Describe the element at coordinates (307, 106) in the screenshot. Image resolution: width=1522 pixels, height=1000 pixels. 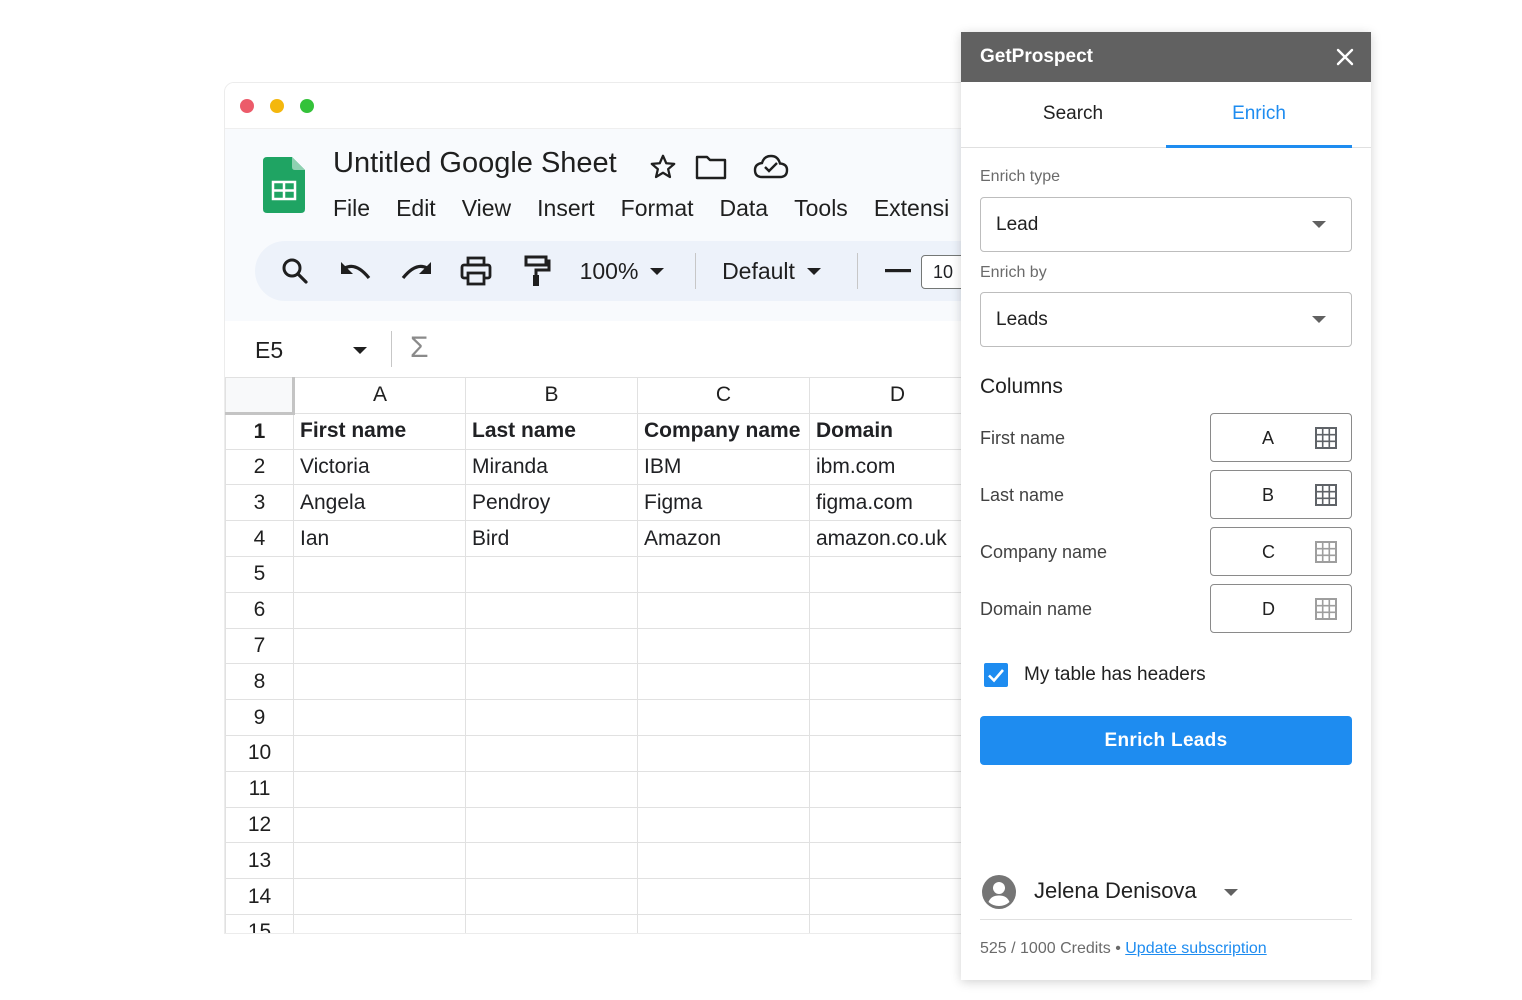
I see `maximize-window-button` at that location.